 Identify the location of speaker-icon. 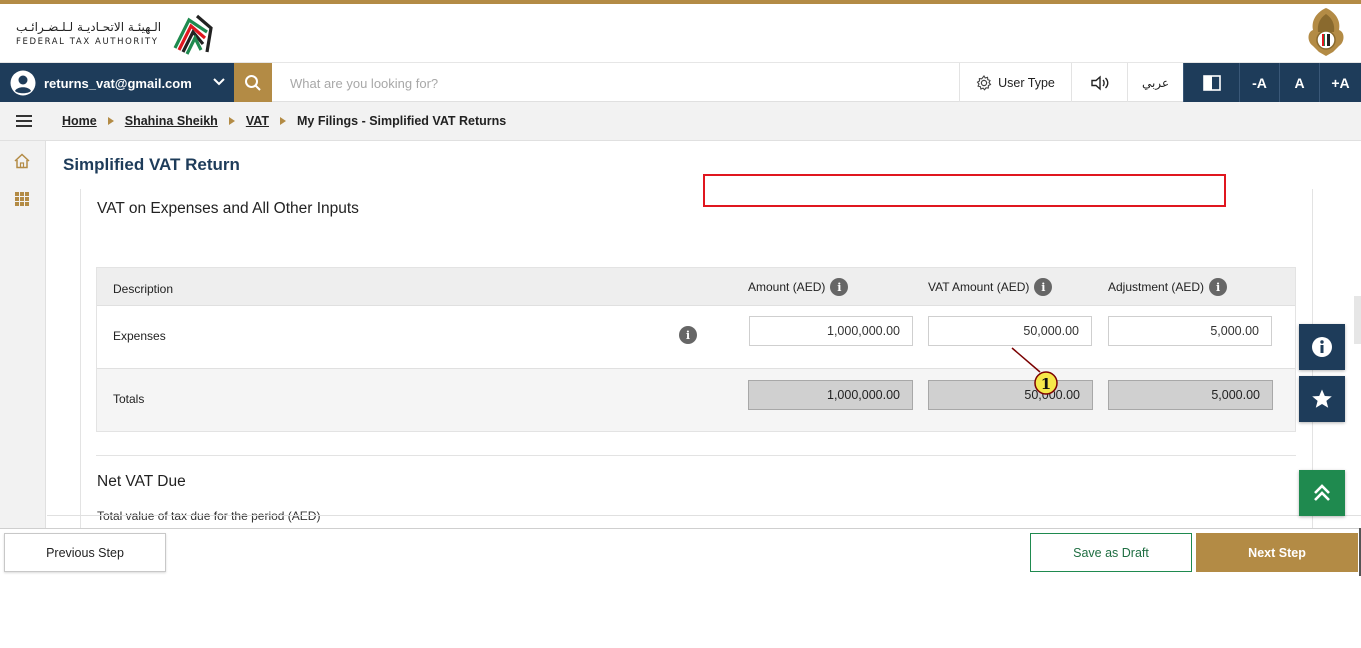
(1099, 83).